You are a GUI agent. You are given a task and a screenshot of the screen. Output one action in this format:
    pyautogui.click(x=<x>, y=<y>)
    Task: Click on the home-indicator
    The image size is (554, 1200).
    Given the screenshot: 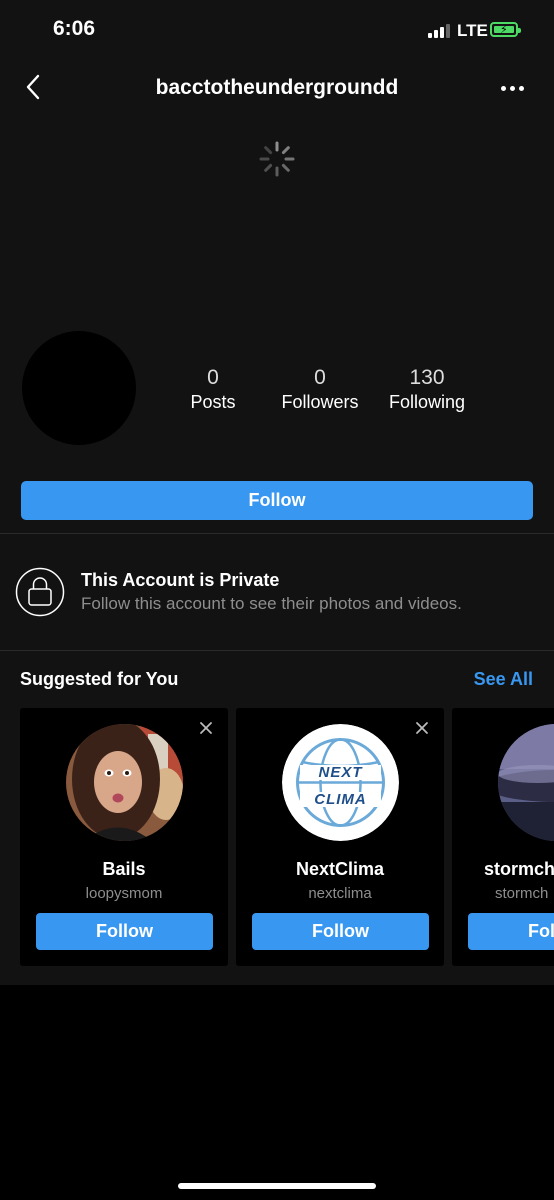 What is the action you would take?
    pyautogui.click(x=277, y=1186)
    